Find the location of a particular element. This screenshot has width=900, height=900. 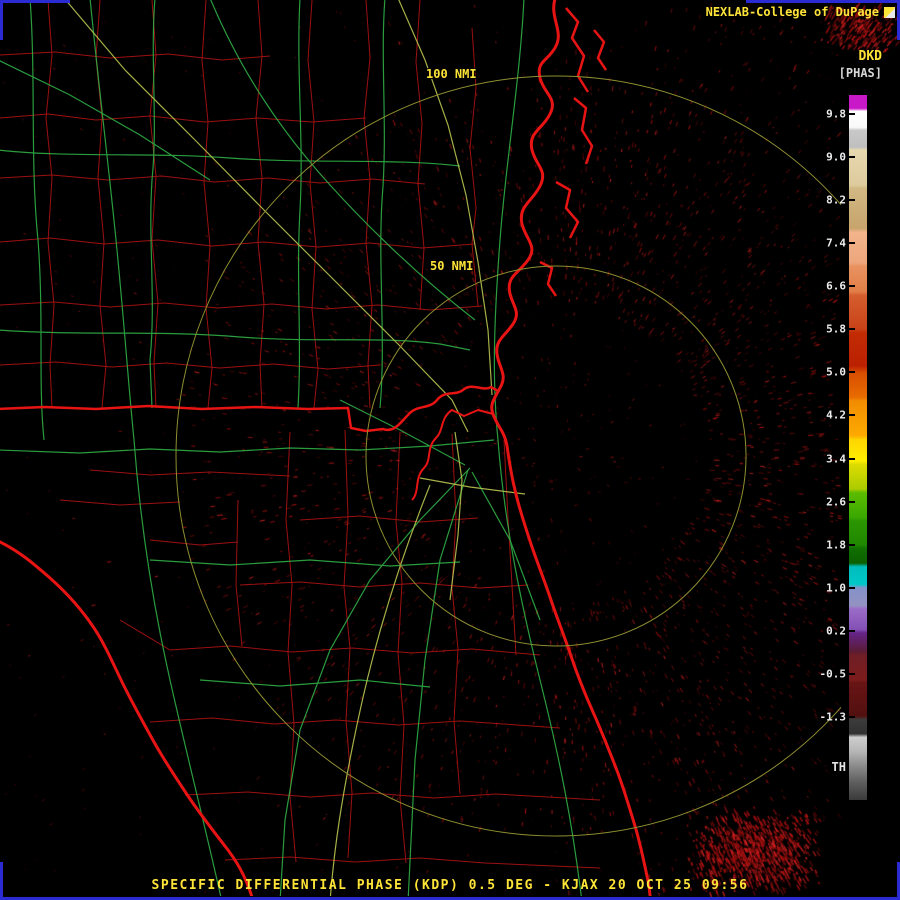

product-code: DKD is located at coordinates (870, 56).